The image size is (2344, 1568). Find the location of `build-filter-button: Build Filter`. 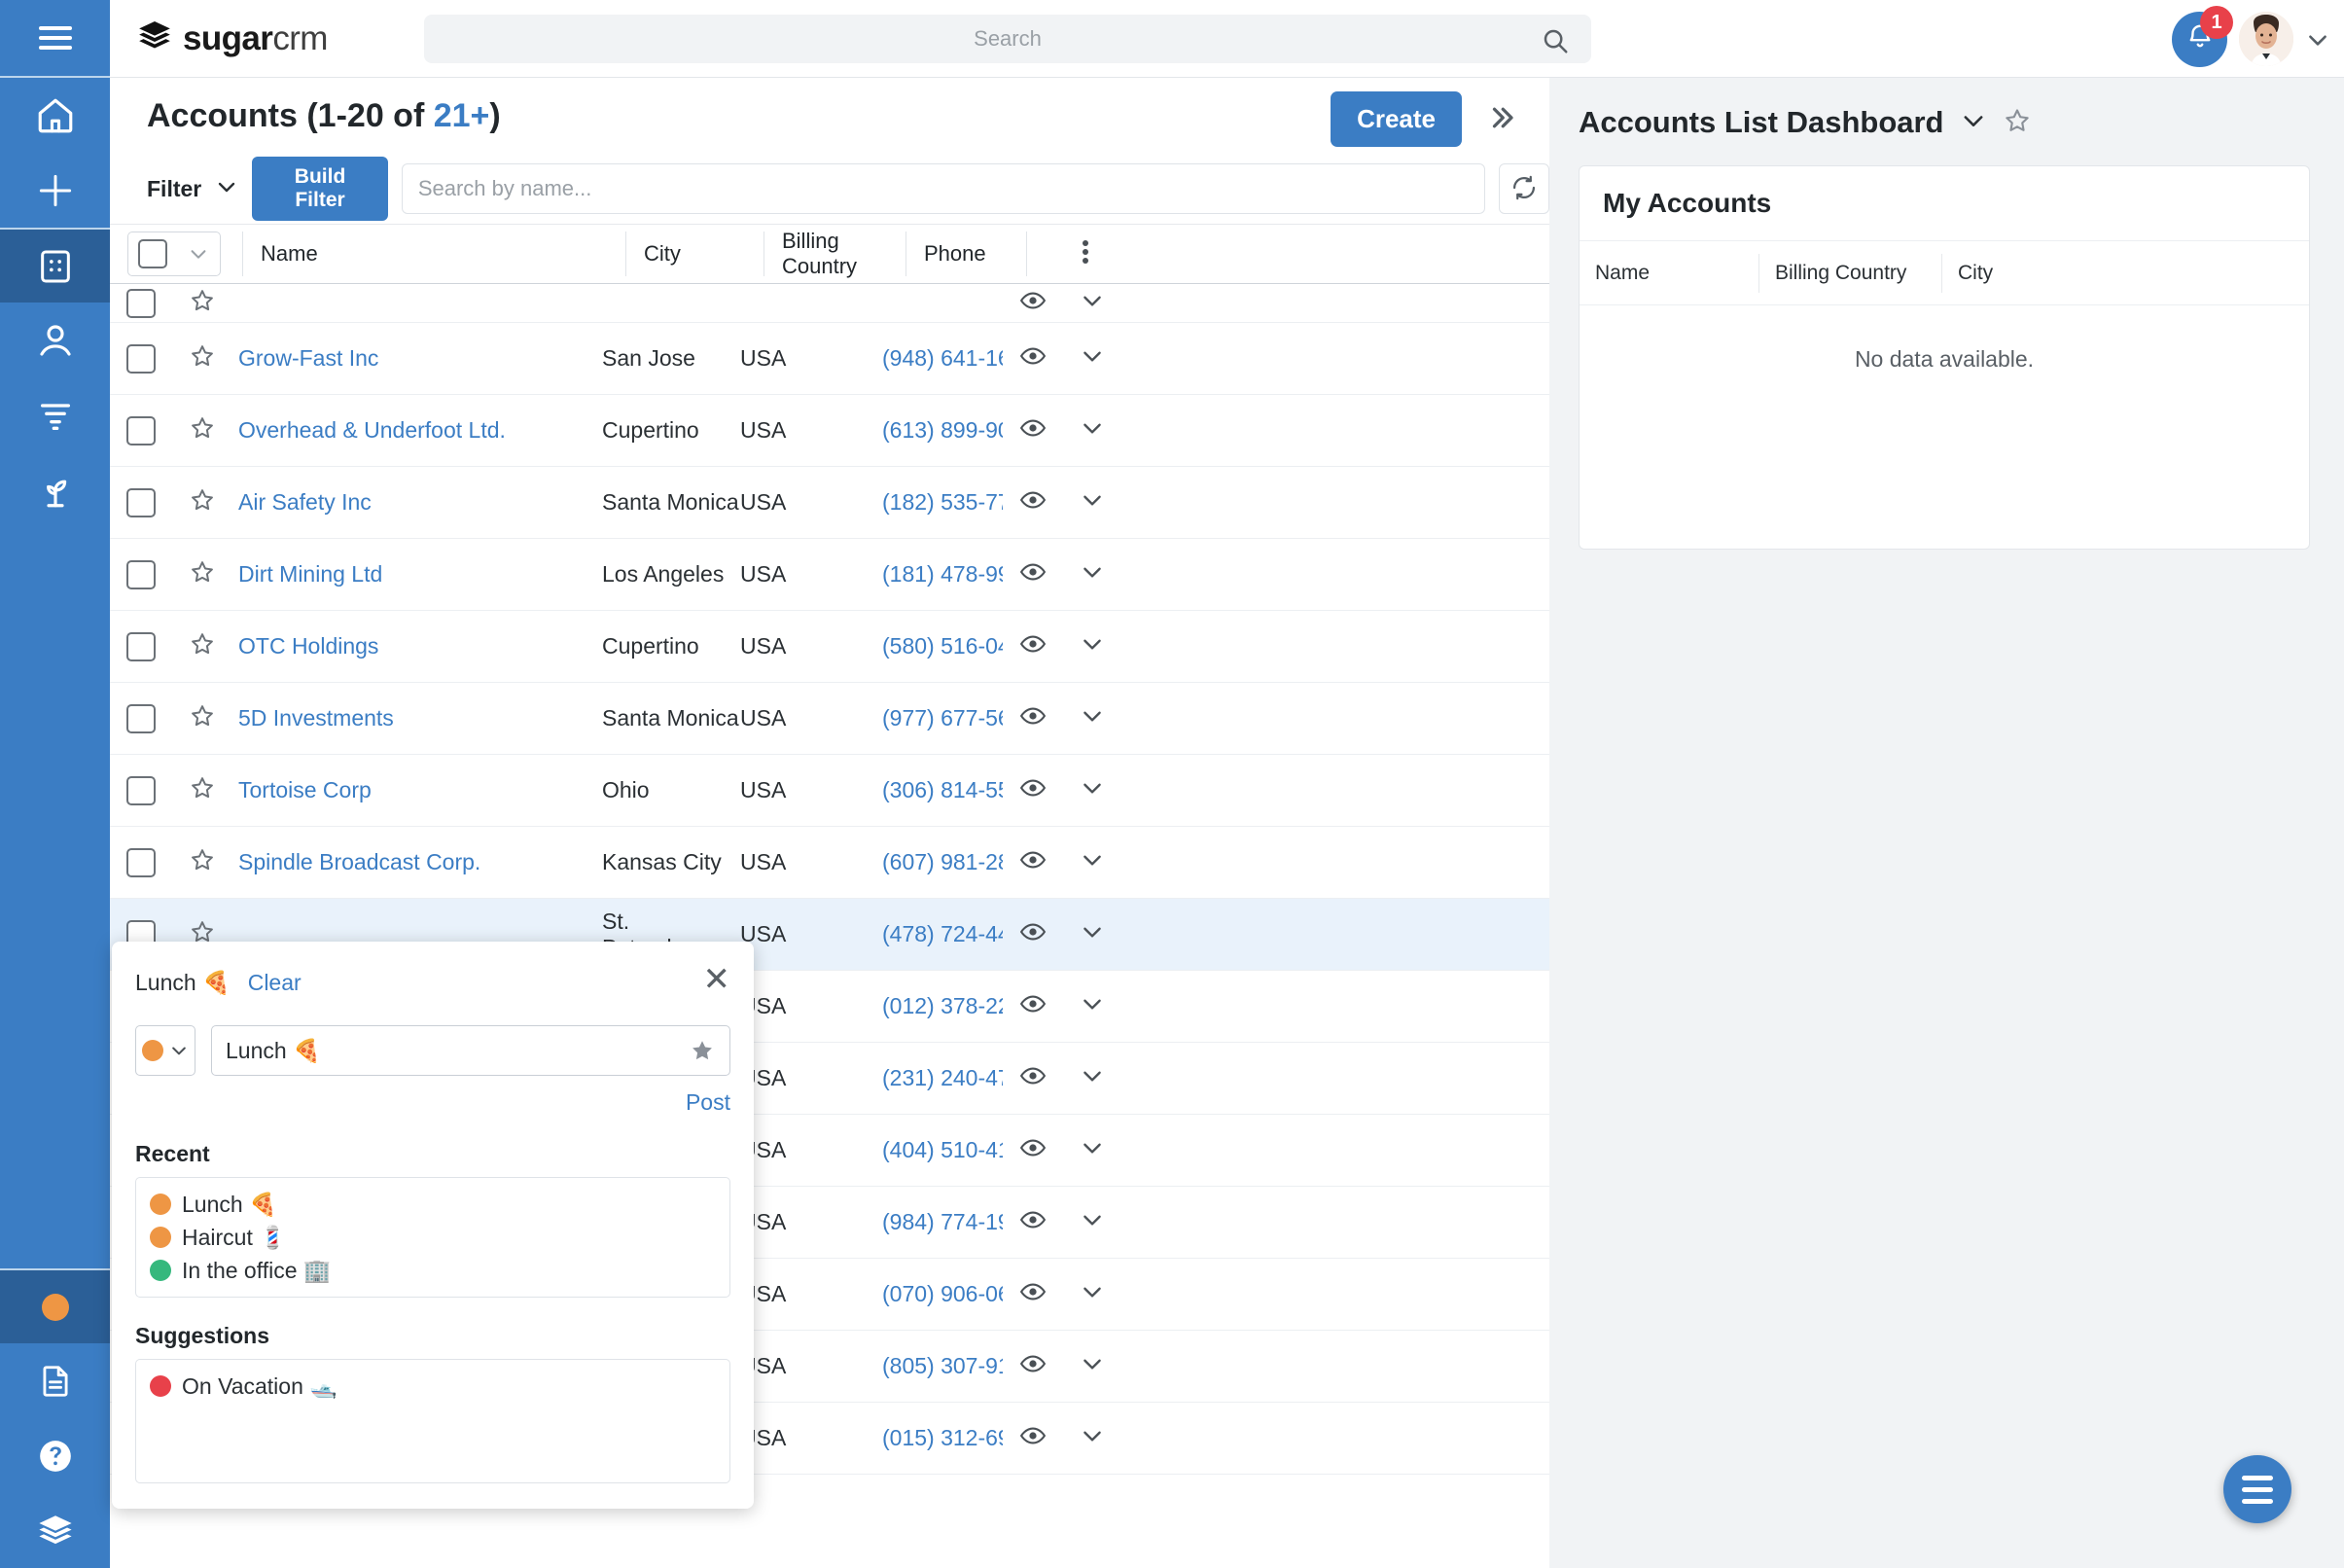

build-filter-button: Build Filter is located at coordinates (320, 189).